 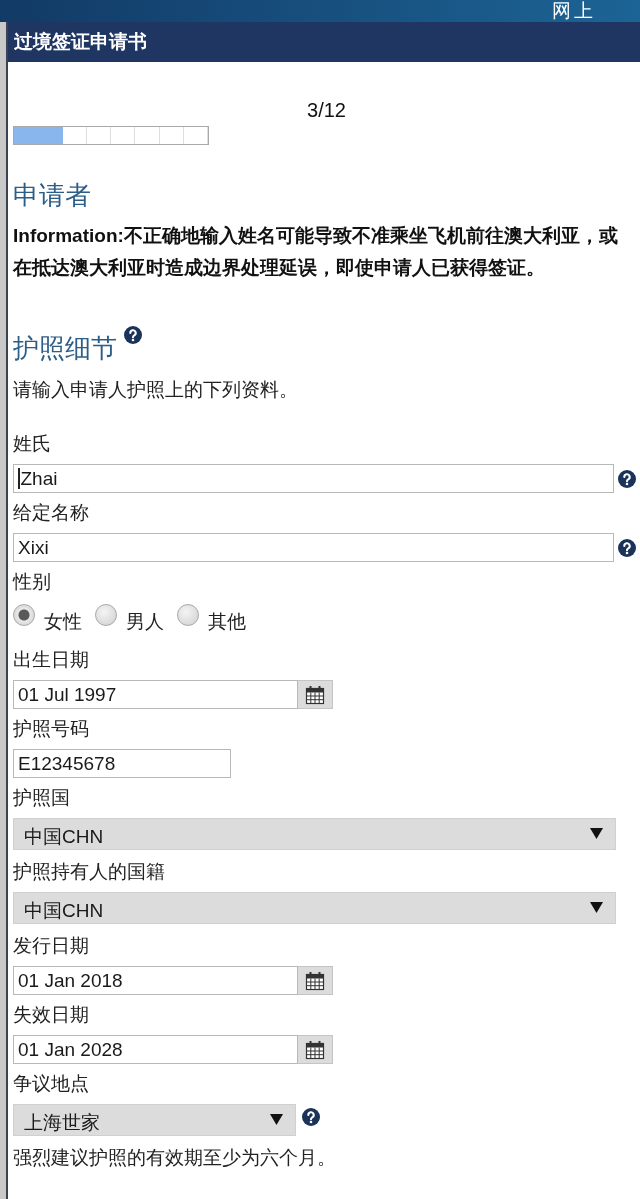 What do you see at coordinates (51, 1015) in the screenshot?
I see `field-label: 失效日期` at bounding box center [51, 1015].